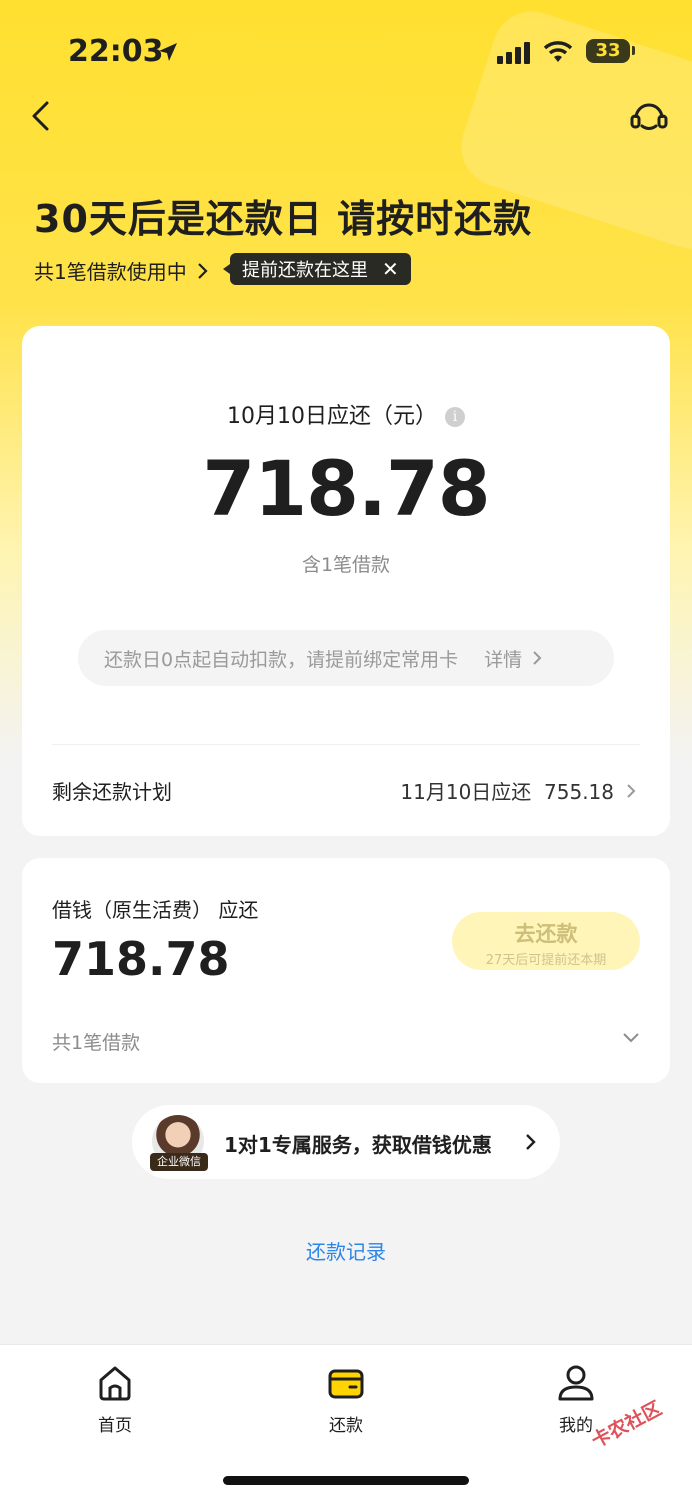 Image resolution: width=692 pixels, height=1501 pixels. Describe the element at coordinates (576, 1383) in the screenshot. I see `user-icon` at that location.